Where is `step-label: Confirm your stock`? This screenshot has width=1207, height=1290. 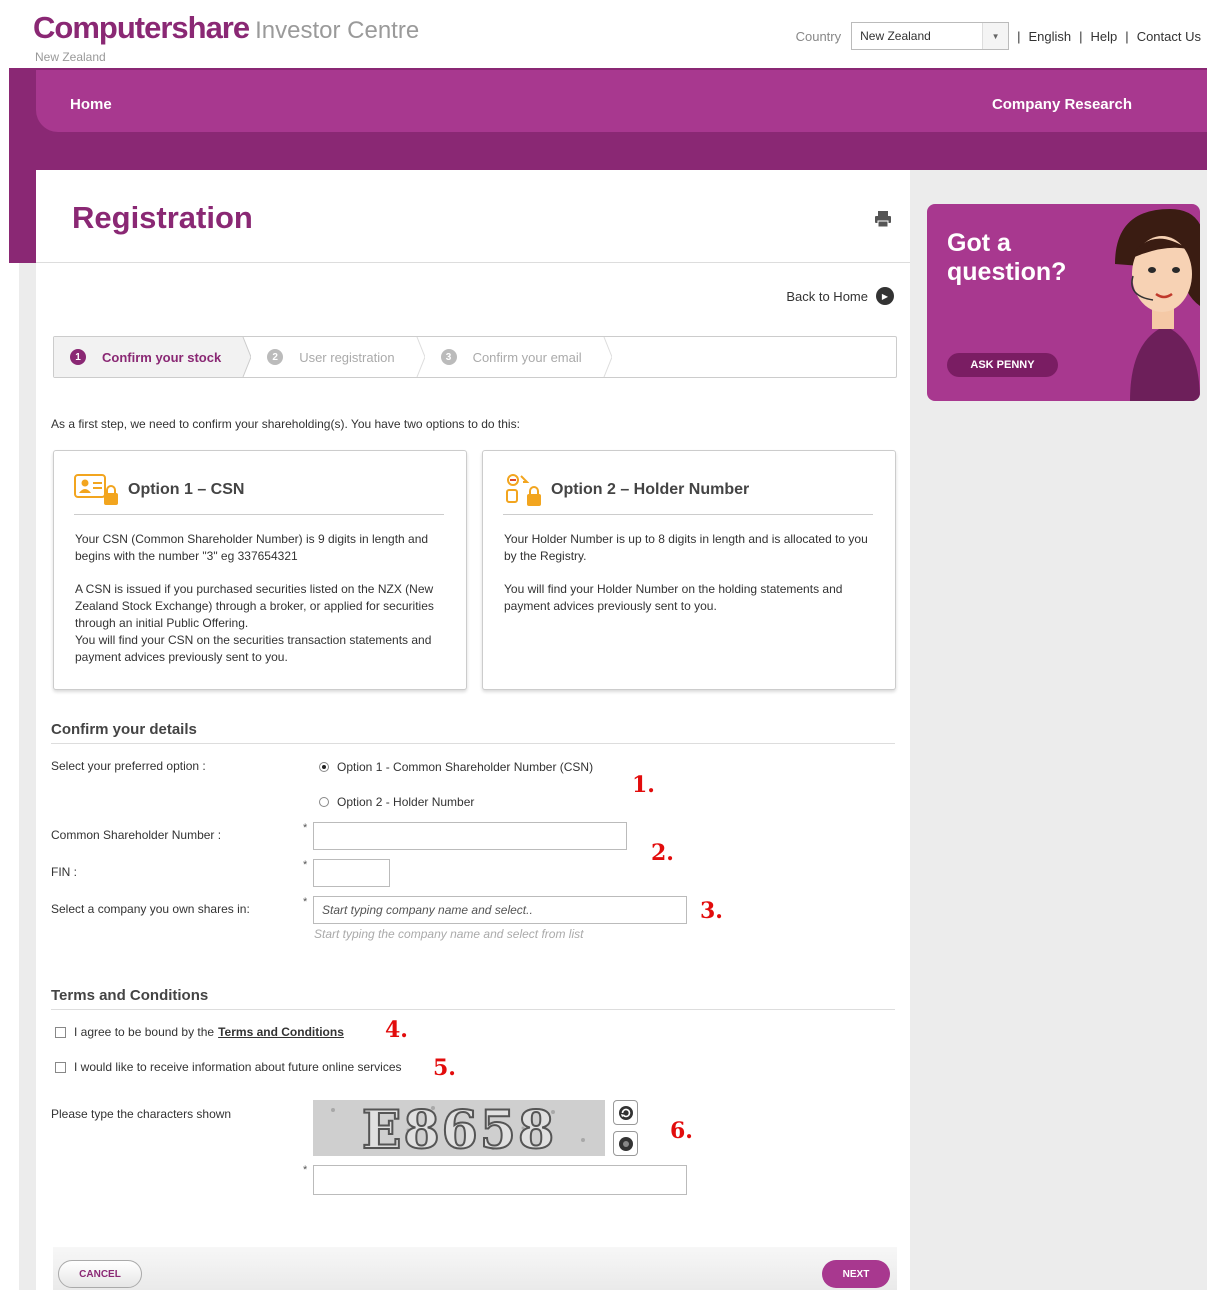
step-label: Confirm your stock is located at coordinates (162, 357).